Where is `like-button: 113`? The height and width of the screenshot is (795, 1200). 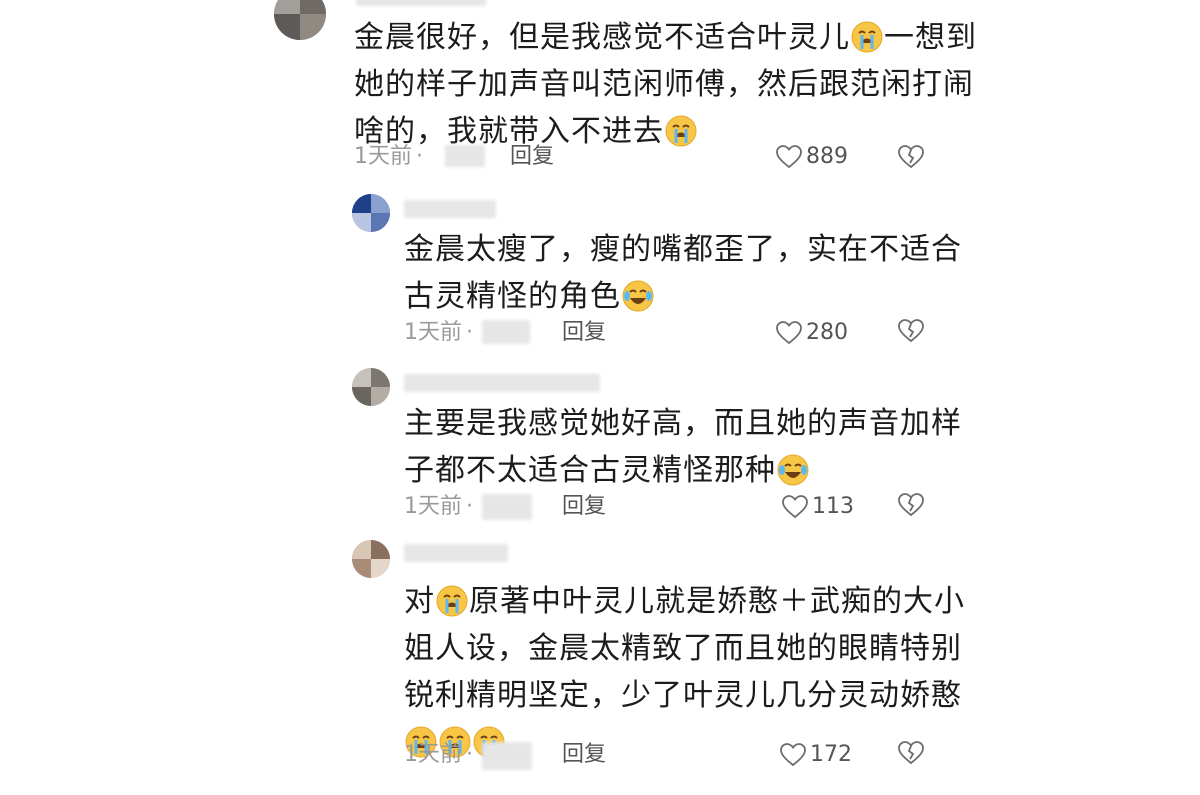 like-button: 113 is located at coordinates (818, 507).